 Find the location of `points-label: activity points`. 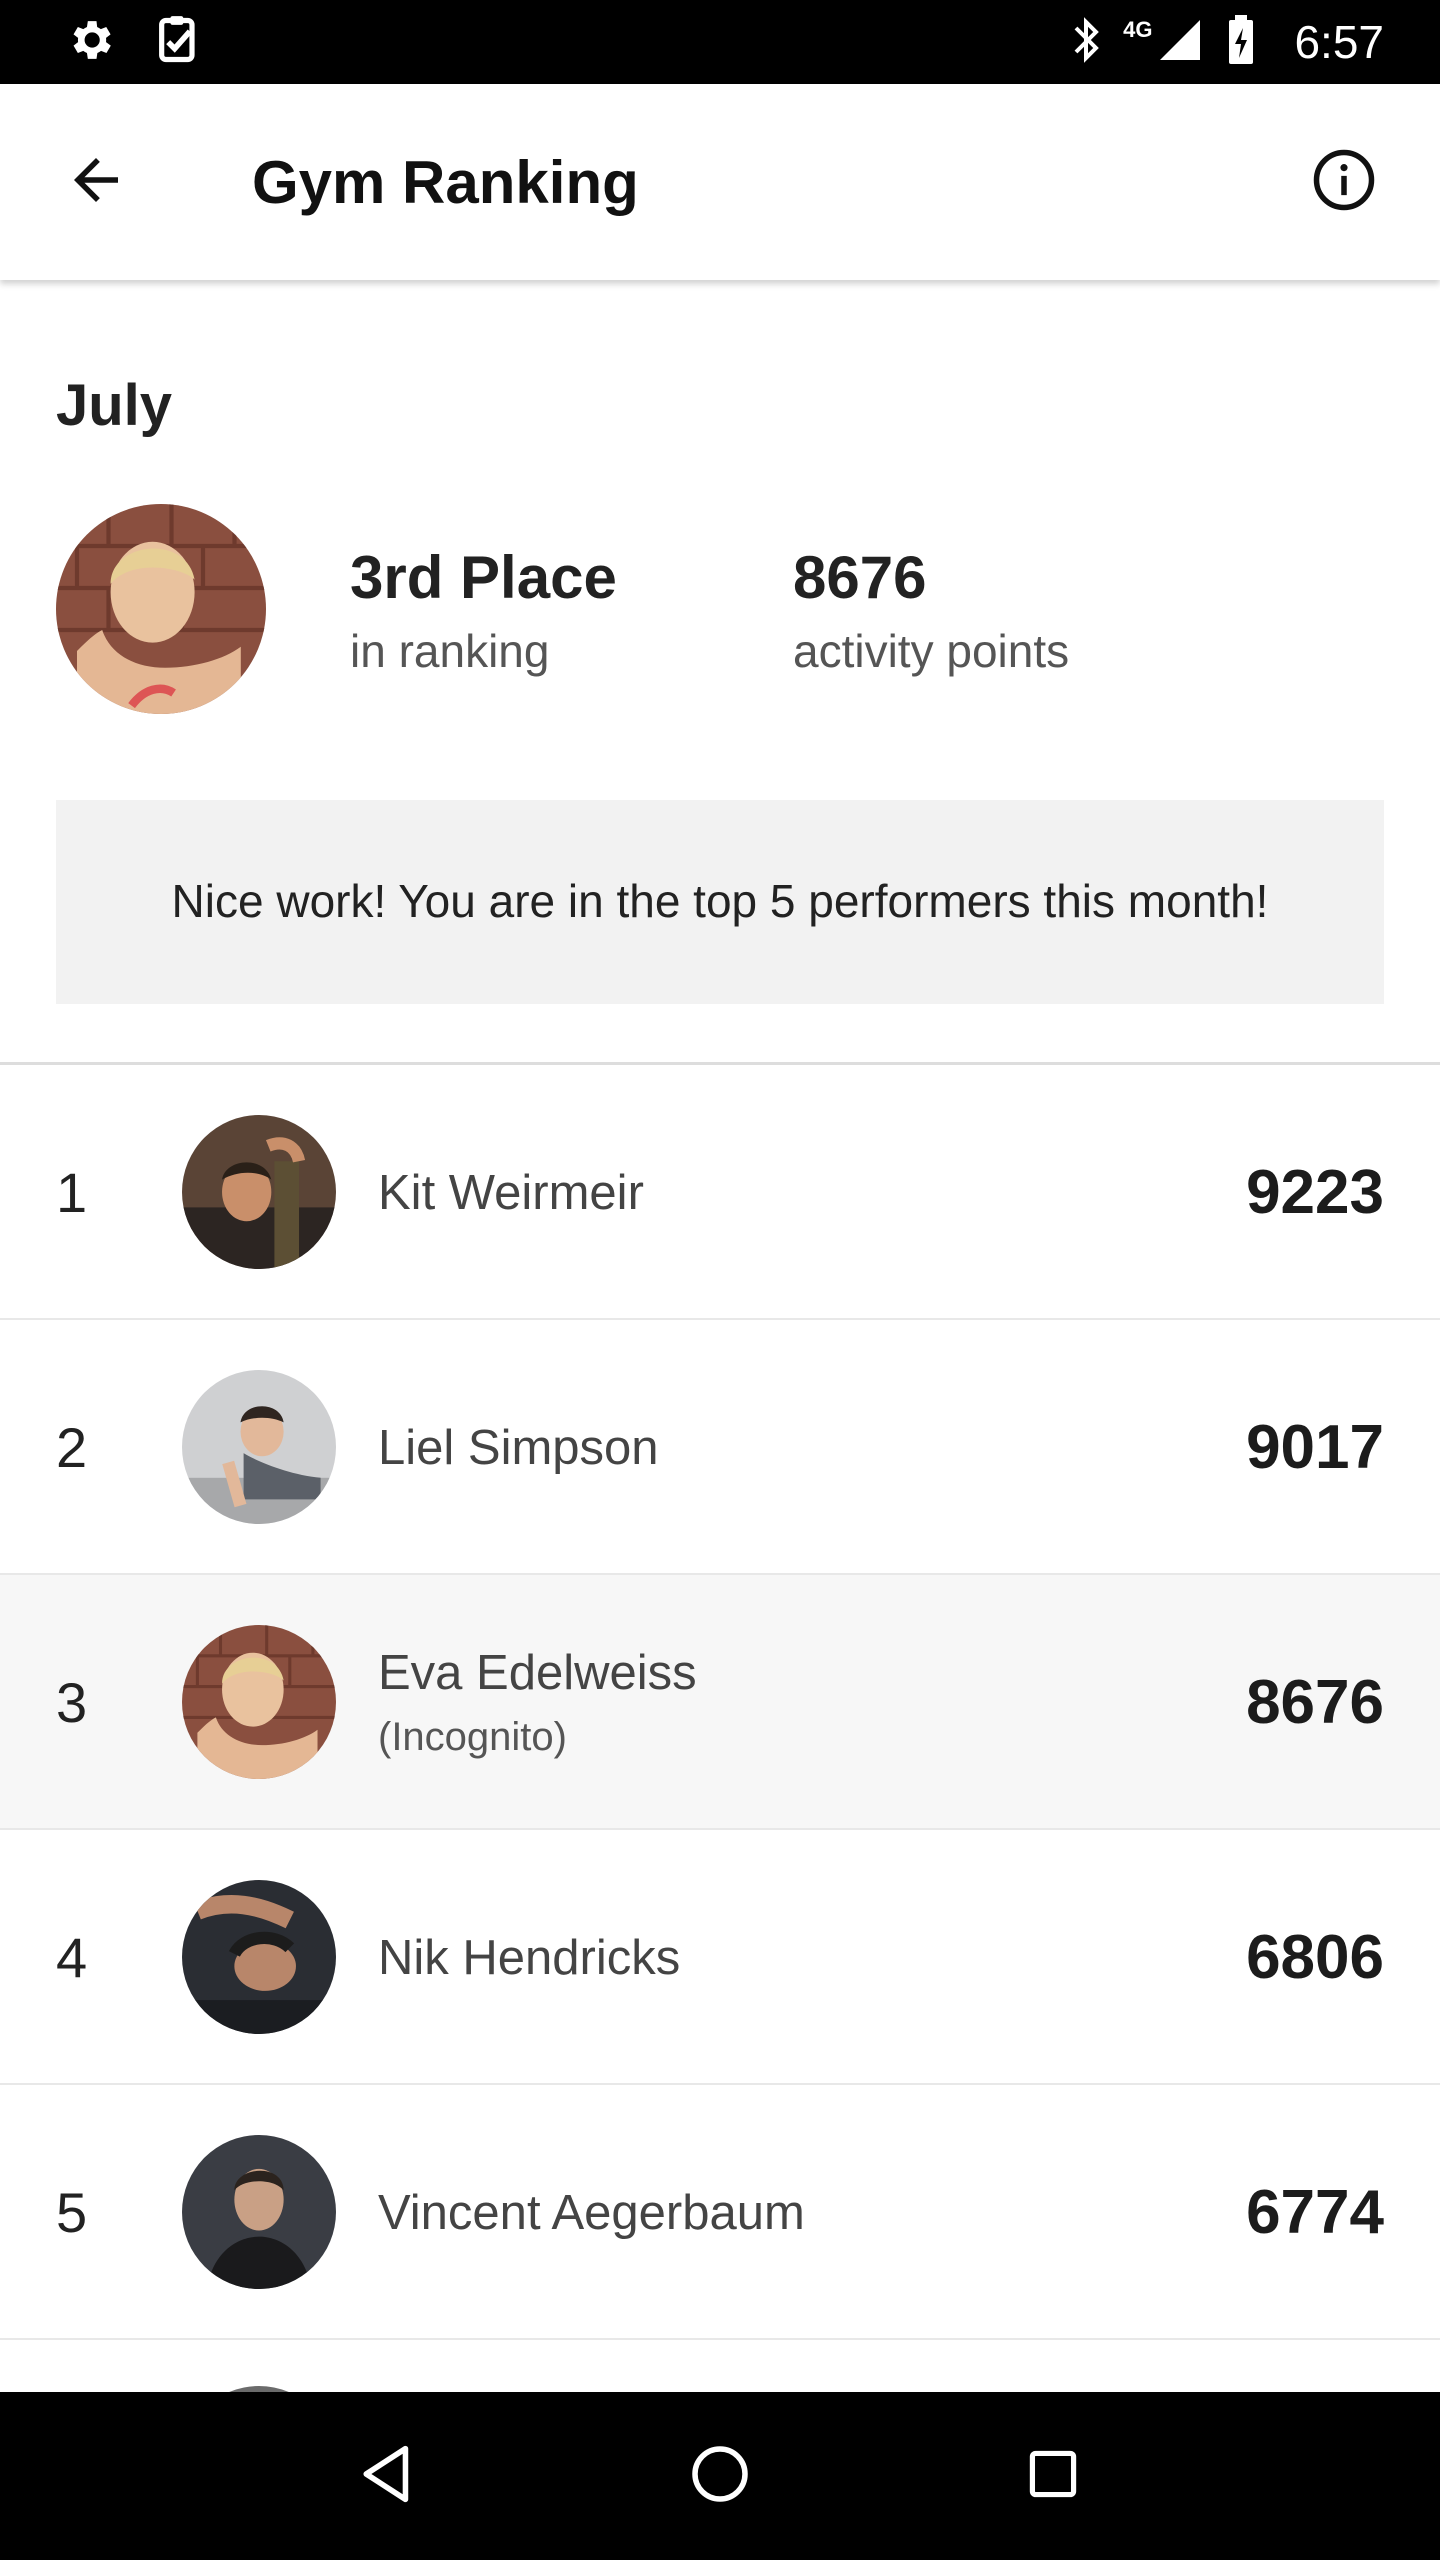

points-label: activity points is located at coordinates (931, 651).